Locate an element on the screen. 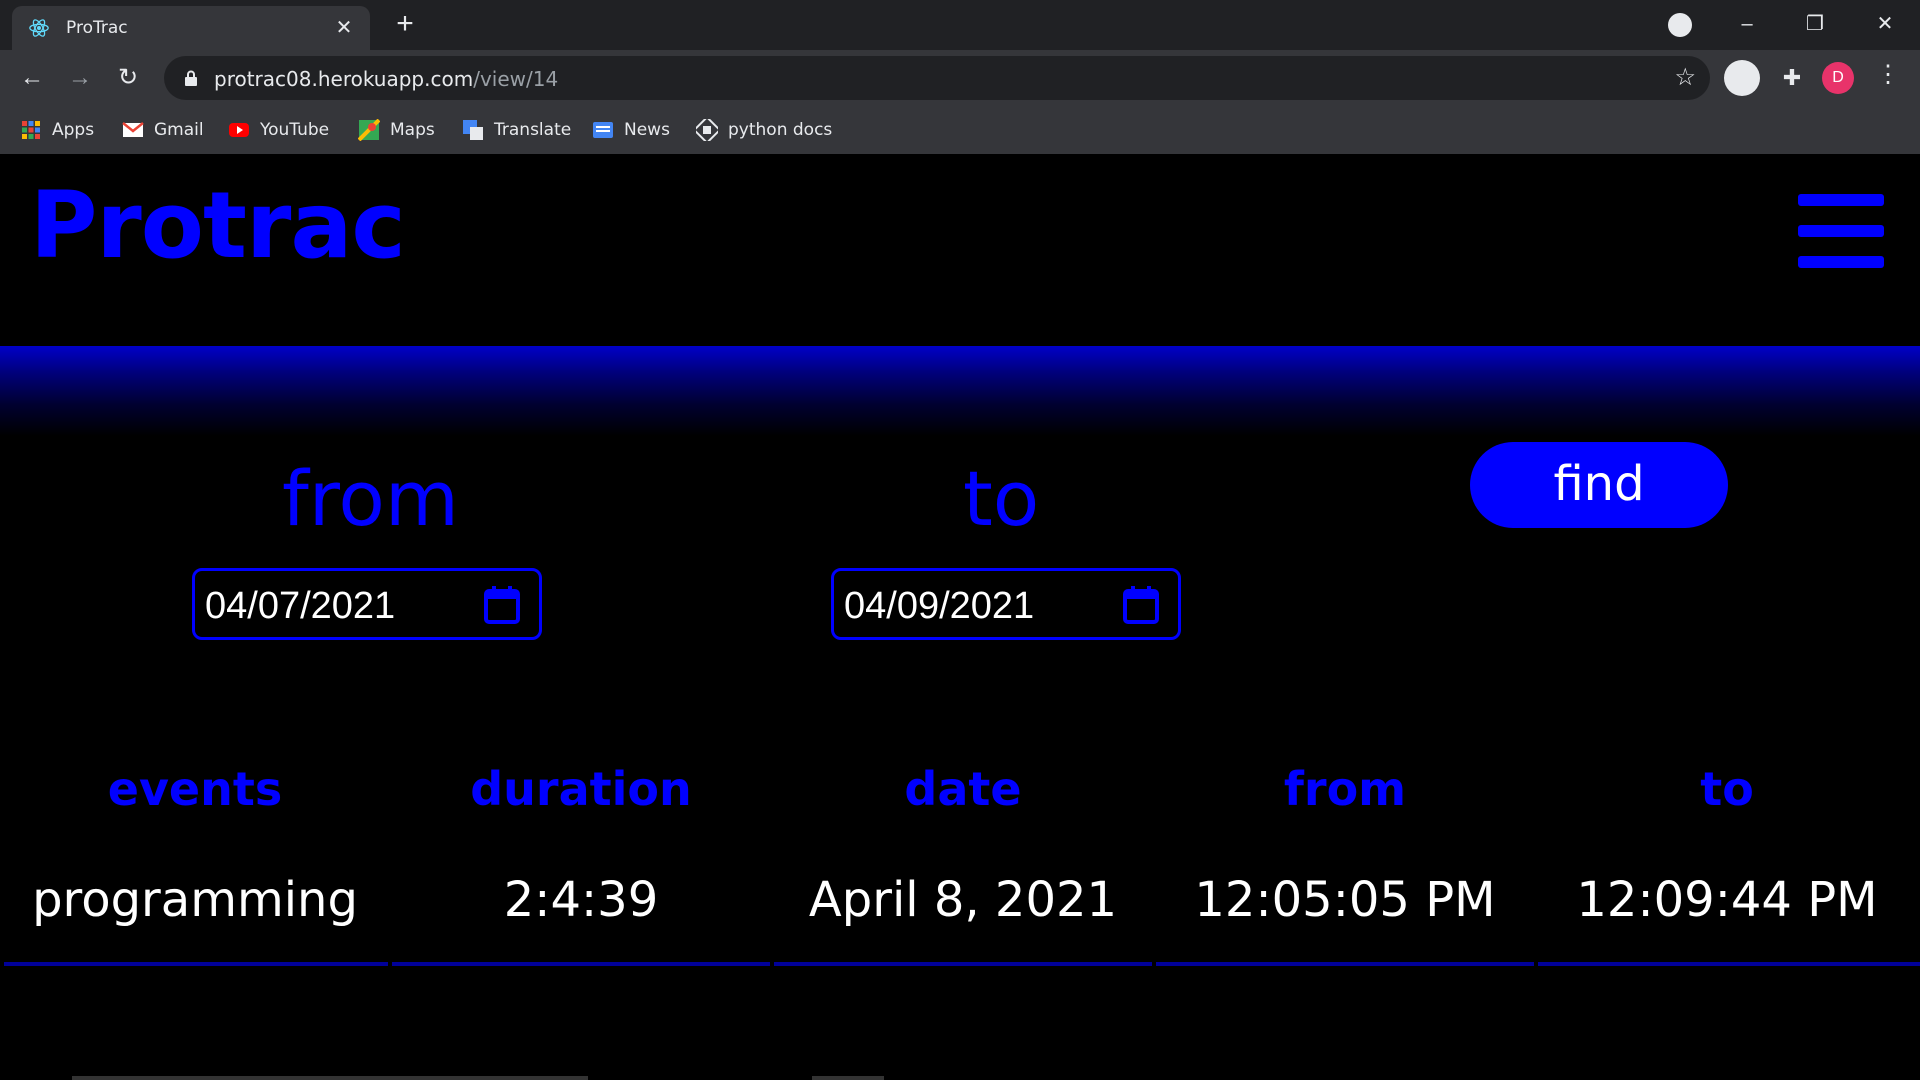 This screenshot has height=1080, width=1920. bookmark-star-icon: ☆ is located at coordinates (1685, 78).